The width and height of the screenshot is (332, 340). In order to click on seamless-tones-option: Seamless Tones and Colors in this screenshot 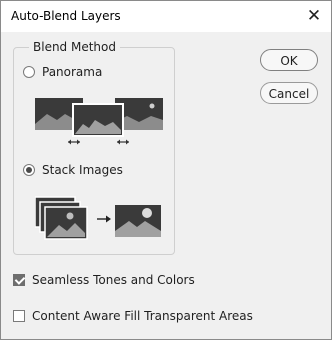, I will do `click(104, 280)`.